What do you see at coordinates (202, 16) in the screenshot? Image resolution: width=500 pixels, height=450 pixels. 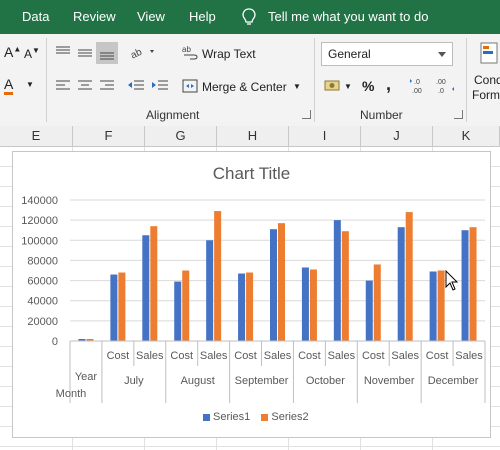 I see `tab-help: Help` at bounding box center [202, 16].